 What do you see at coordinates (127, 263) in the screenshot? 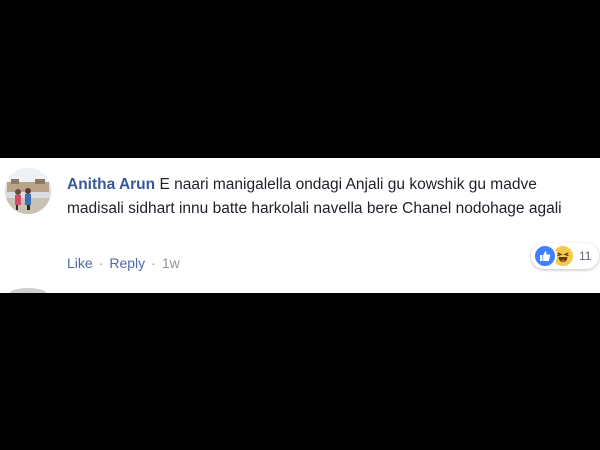
I see `reply-button: Reply` at bounding box center [127, 263].